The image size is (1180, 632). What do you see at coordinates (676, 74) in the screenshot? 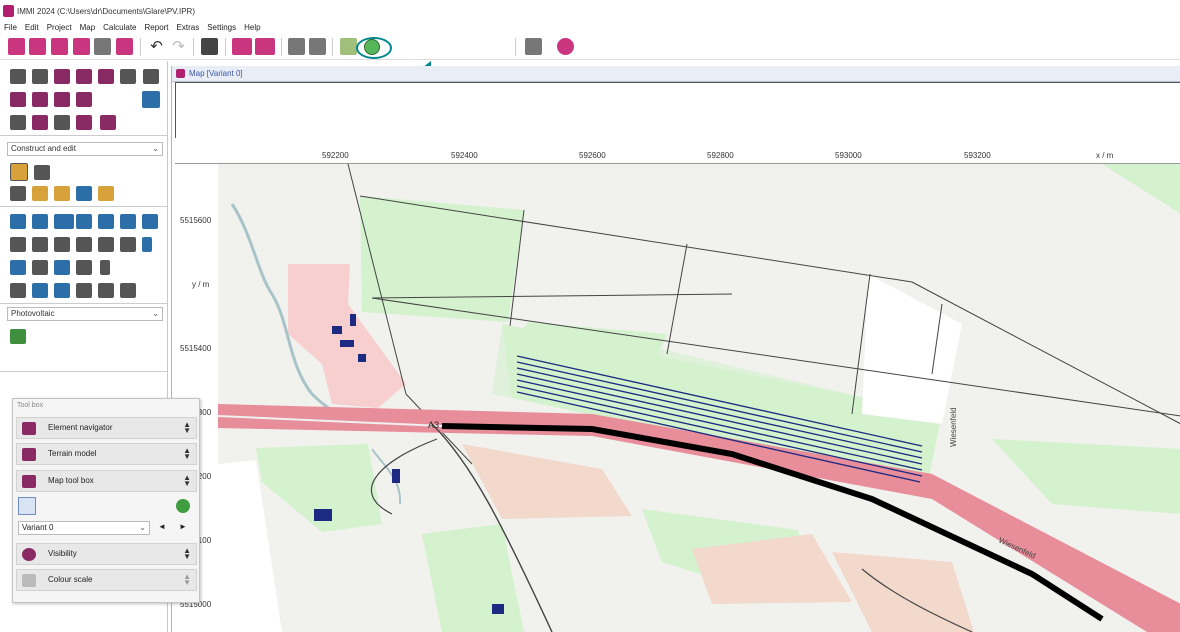
I see `map-tab: Map [Variant 0]` at bounding box center [676, 74].